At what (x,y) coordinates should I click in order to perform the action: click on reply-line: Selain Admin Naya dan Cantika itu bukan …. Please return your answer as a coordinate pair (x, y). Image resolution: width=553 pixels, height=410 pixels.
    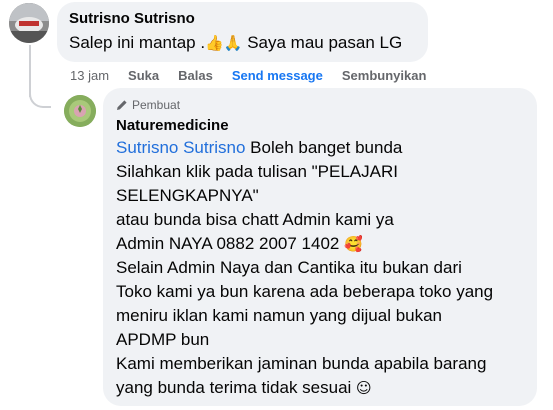
    Looking at the image, I should click on (289, 267).